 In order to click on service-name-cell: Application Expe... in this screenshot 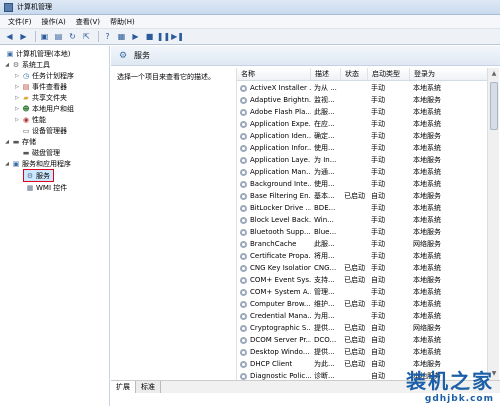, I will do `click(274, 124)`.